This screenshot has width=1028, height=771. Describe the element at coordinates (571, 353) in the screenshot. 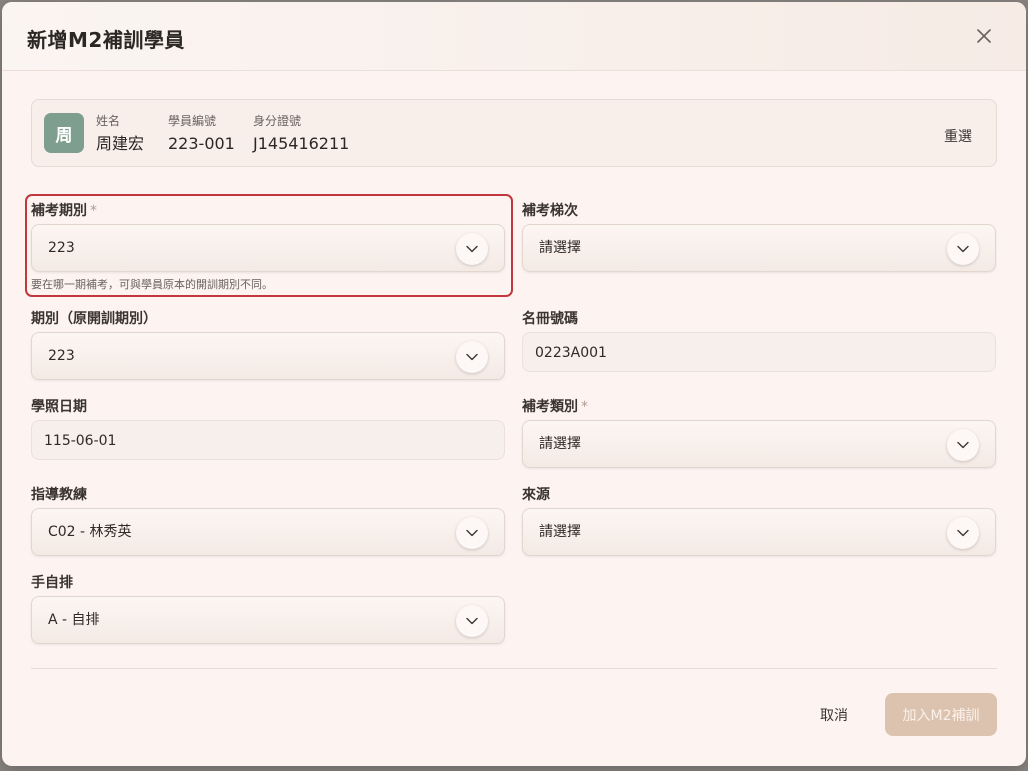

I see `roster-no-value: 0223A001` at that location.